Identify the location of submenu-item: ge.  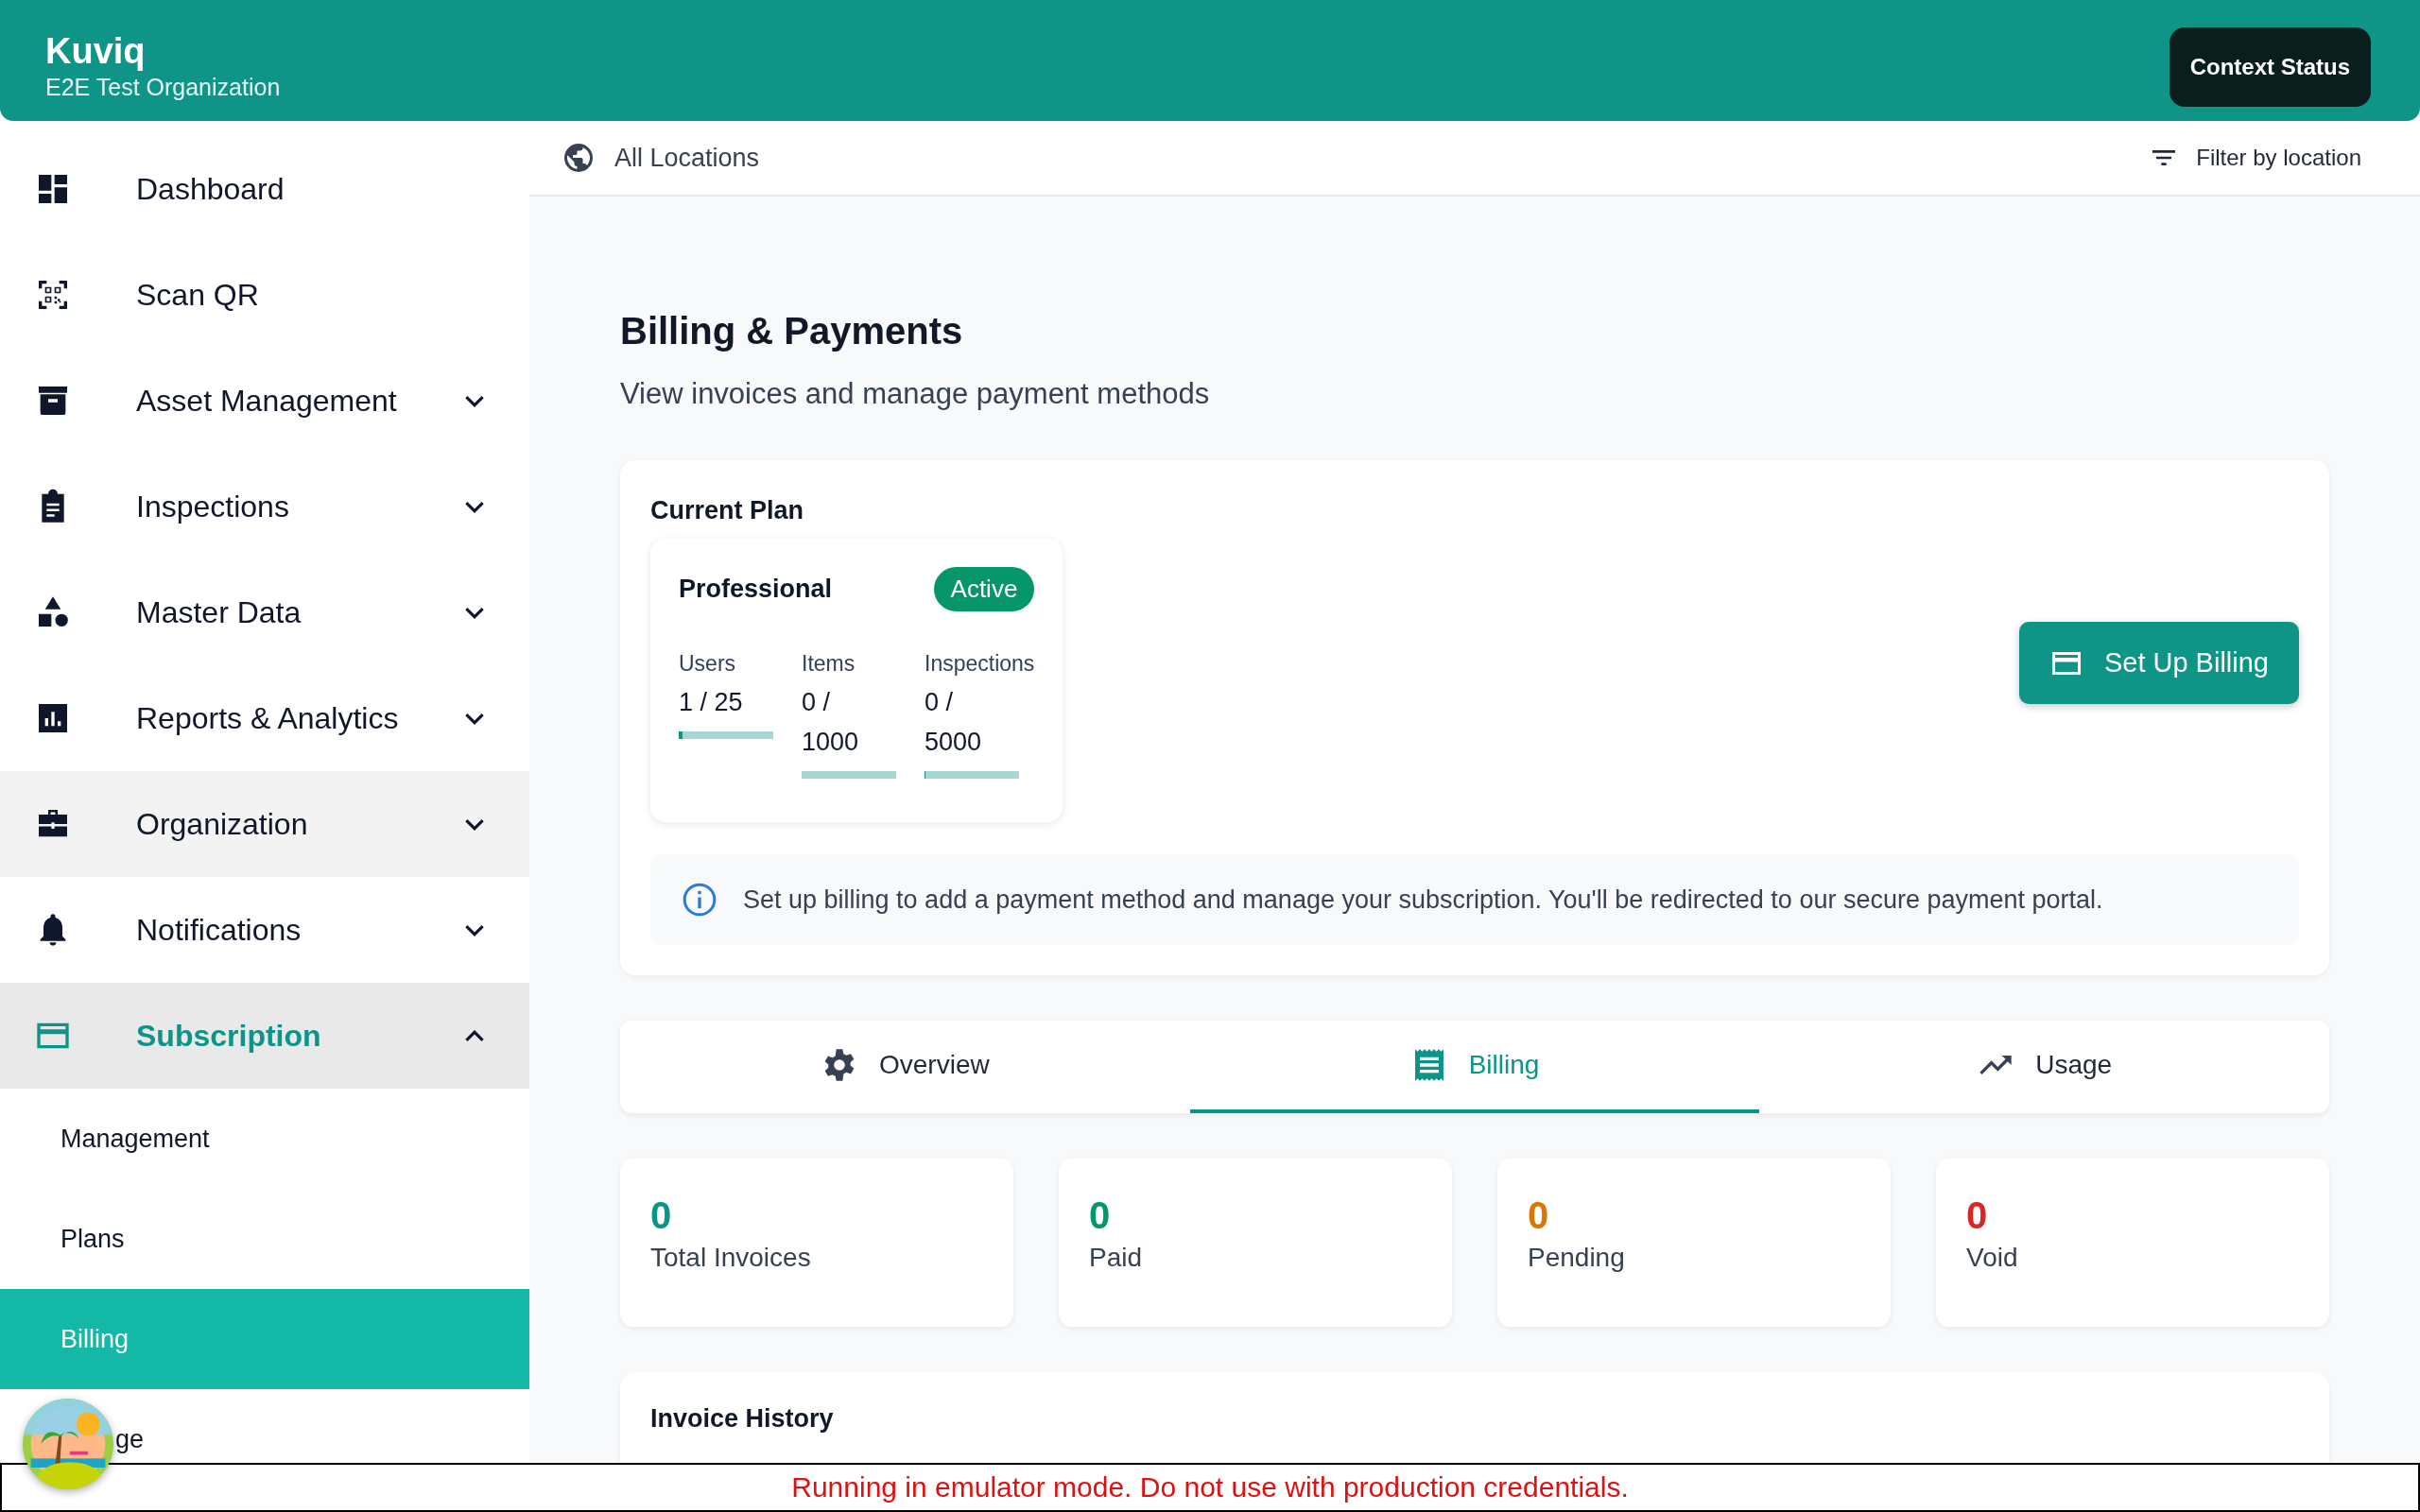
(130, 1439).